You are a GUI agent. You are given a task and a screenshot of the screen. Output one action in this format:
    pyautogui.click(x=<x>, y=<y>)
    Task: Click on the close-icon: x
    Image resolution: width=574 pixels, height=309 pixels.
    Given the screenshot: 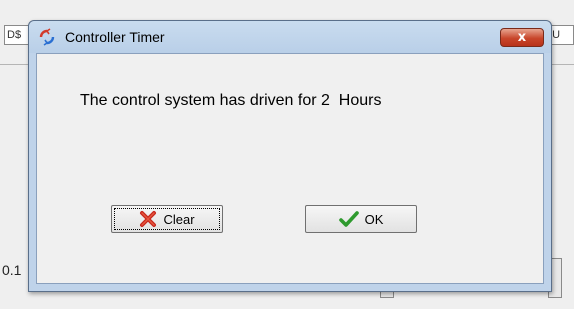 What is the action you would take?
    pyautogui.click(x=522, y=37)
    